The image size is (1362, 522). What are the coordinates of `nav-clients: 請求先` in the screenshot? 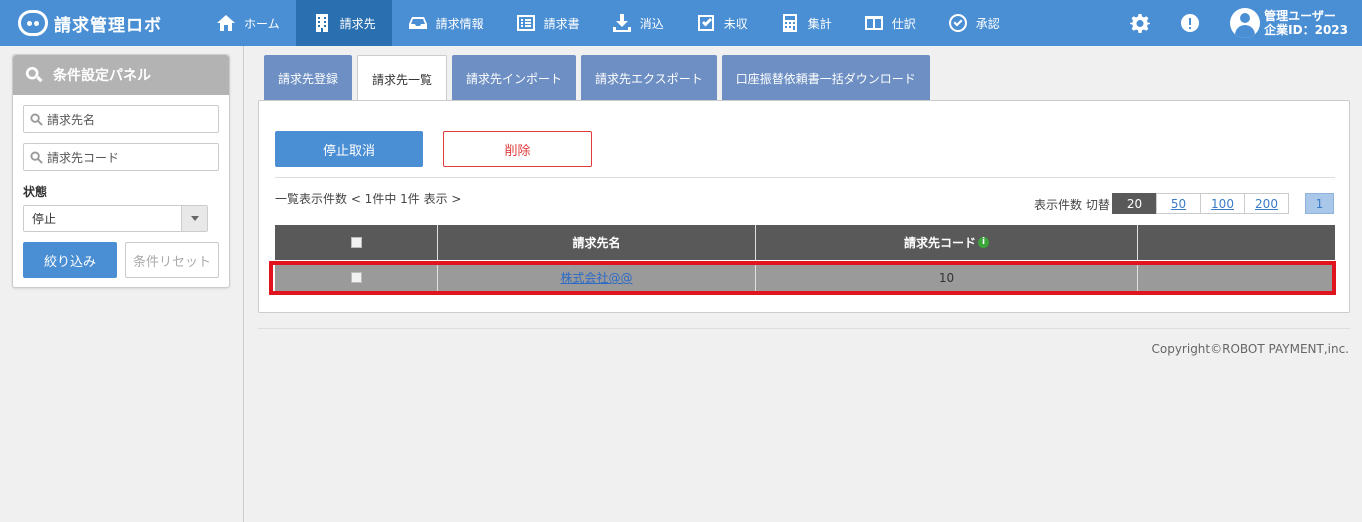 It's located at (343, 23).